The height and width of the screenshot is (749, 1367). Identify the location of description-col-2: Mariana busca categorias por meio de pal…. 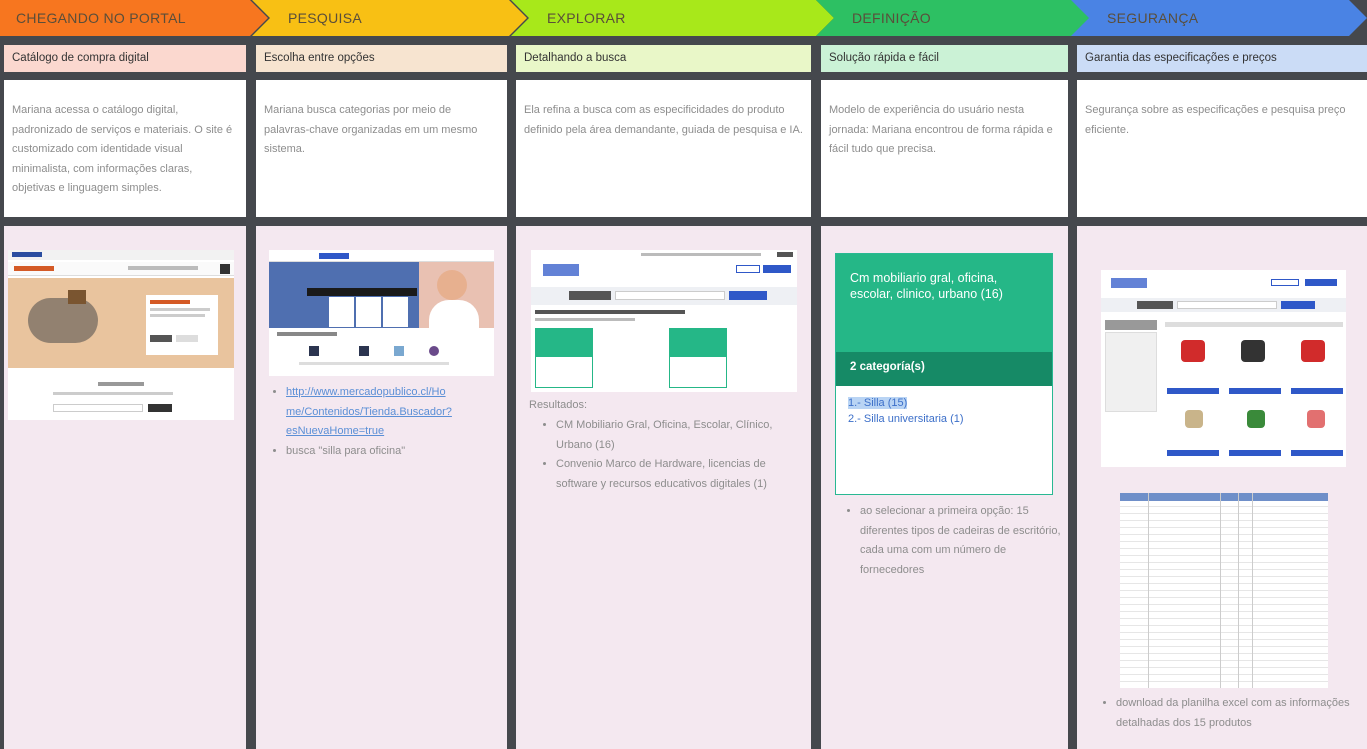
(381, 148).